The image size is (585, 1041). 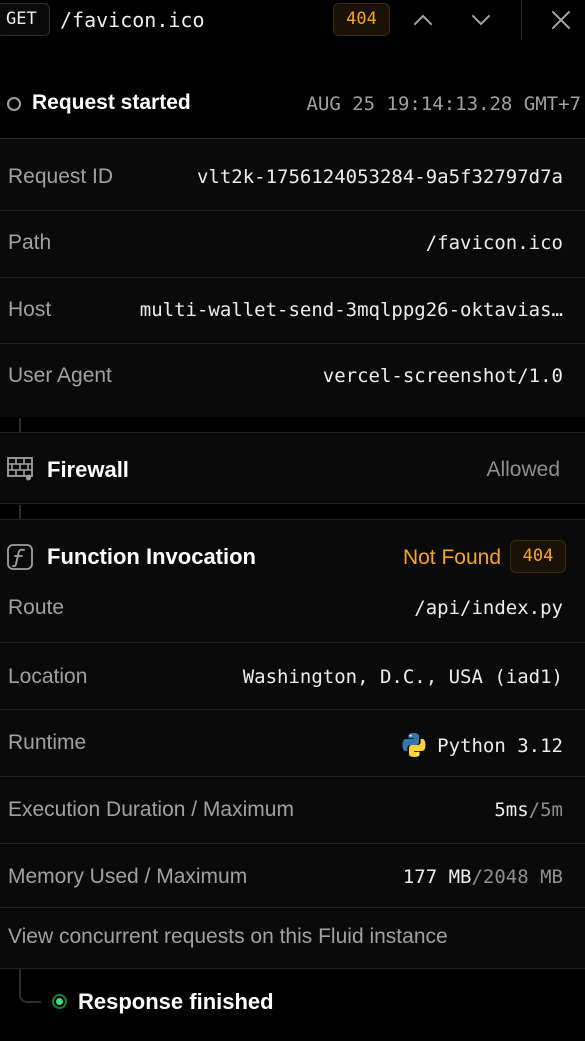 What do you see at coordinates (128, 876) in the screenshot?
I see `memory-label: Memory Used / Maximum` at bounding box center [128, 876].